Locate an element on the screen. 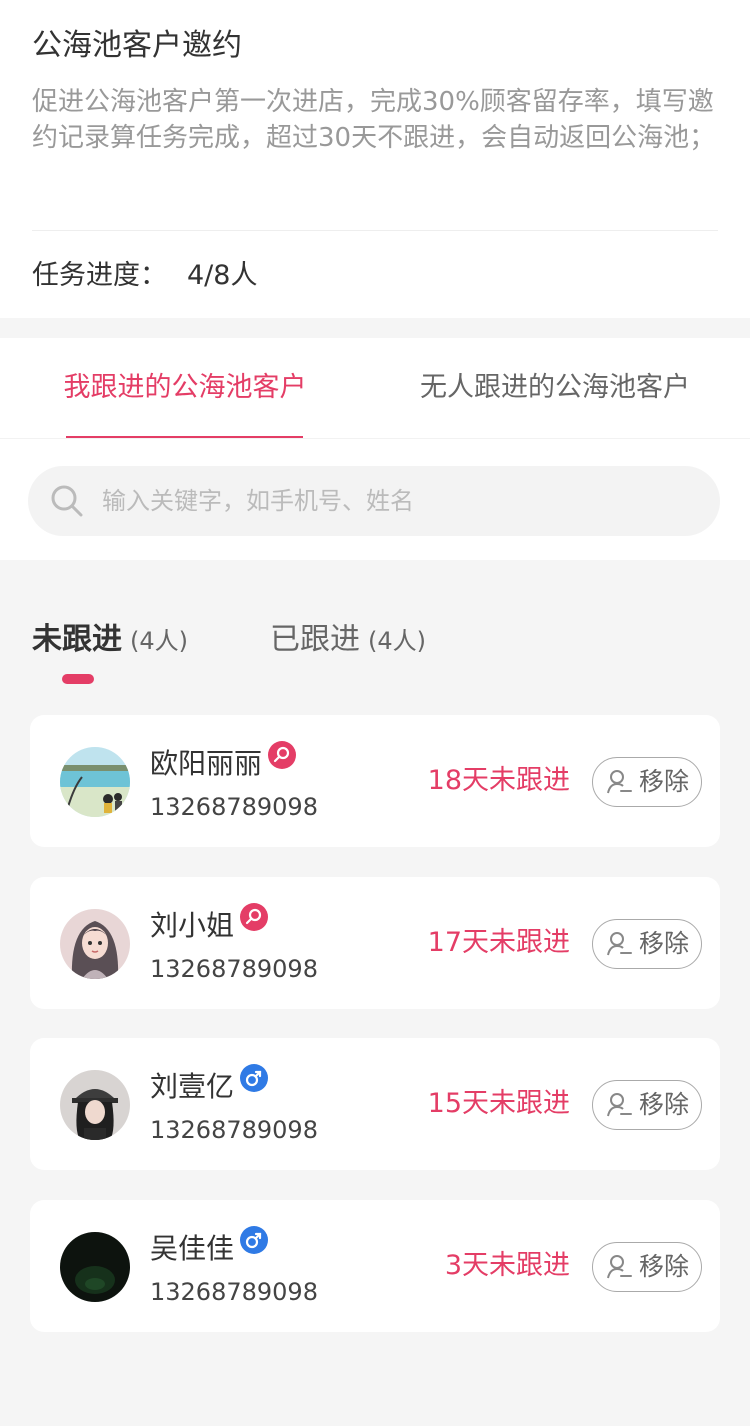  task-progress-label: 任务进度： is located at coordinates (99, 275).